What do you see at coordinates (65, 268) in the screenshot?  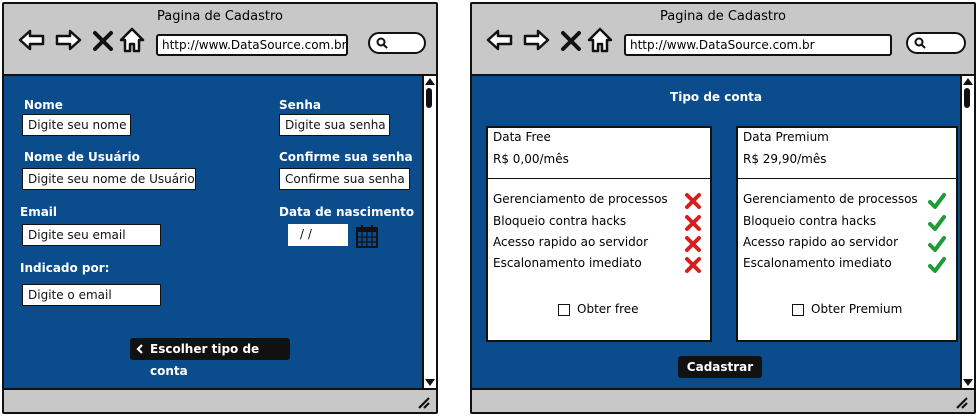 I see `indicado-label: Indicado por:` at bounding box center [65, 268].